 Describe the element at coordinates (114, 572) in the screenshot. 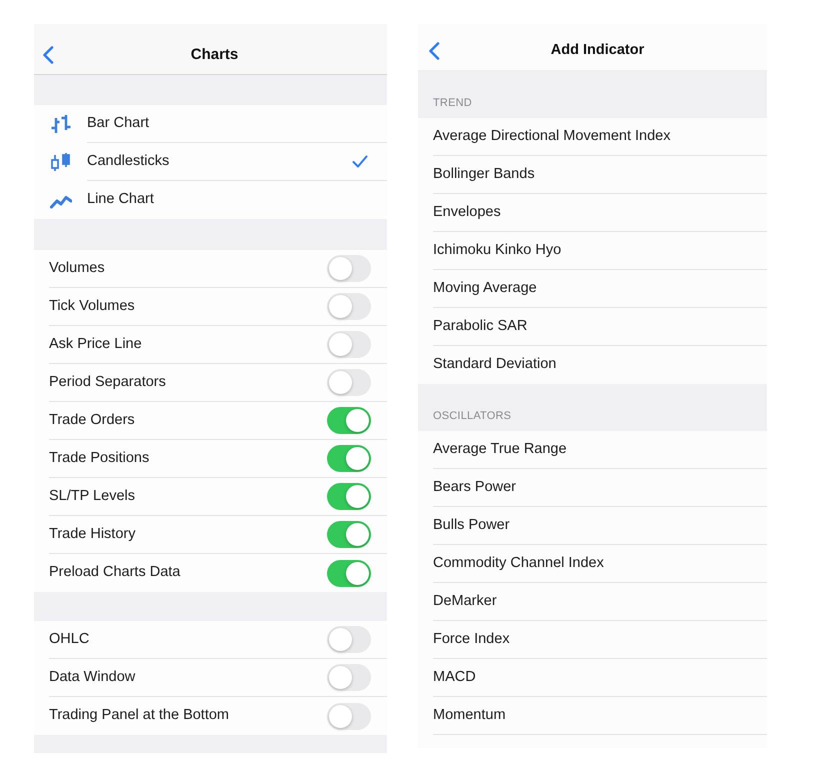

I see `setting-label: Preload Charts Data` at that location.